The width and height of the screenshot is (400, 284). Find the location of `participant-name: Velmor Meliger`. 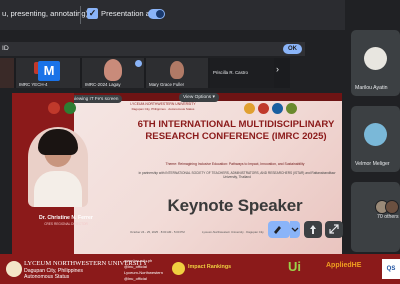

participant-name: Velmor Meliger is located at coordinates (372, 164).